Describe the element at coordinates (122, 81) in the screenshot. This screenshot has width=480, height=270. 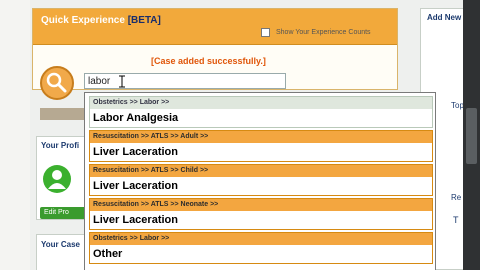
I see `text-cursor-icon` at that location.